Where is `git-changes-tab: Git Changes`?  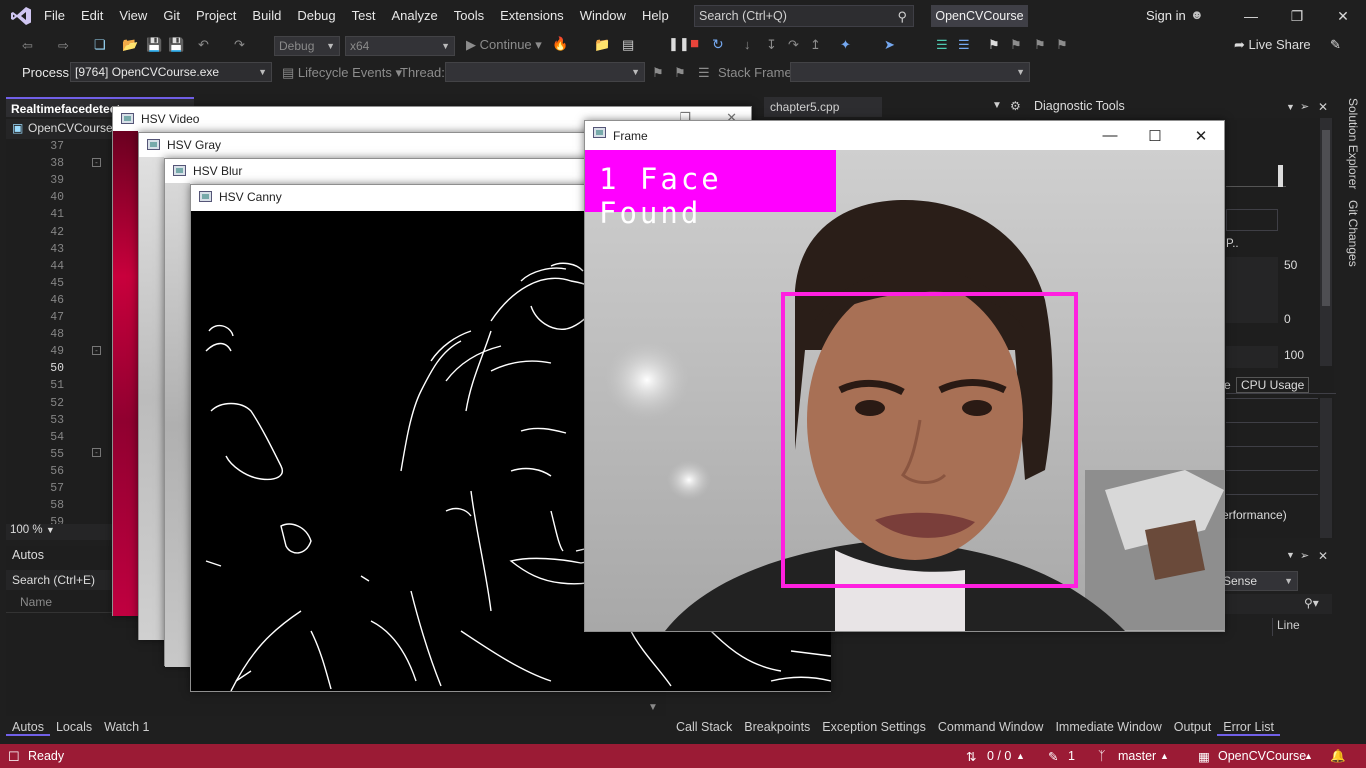
git-changes-tab: Git Changes is located at coordinates (1353, 233).